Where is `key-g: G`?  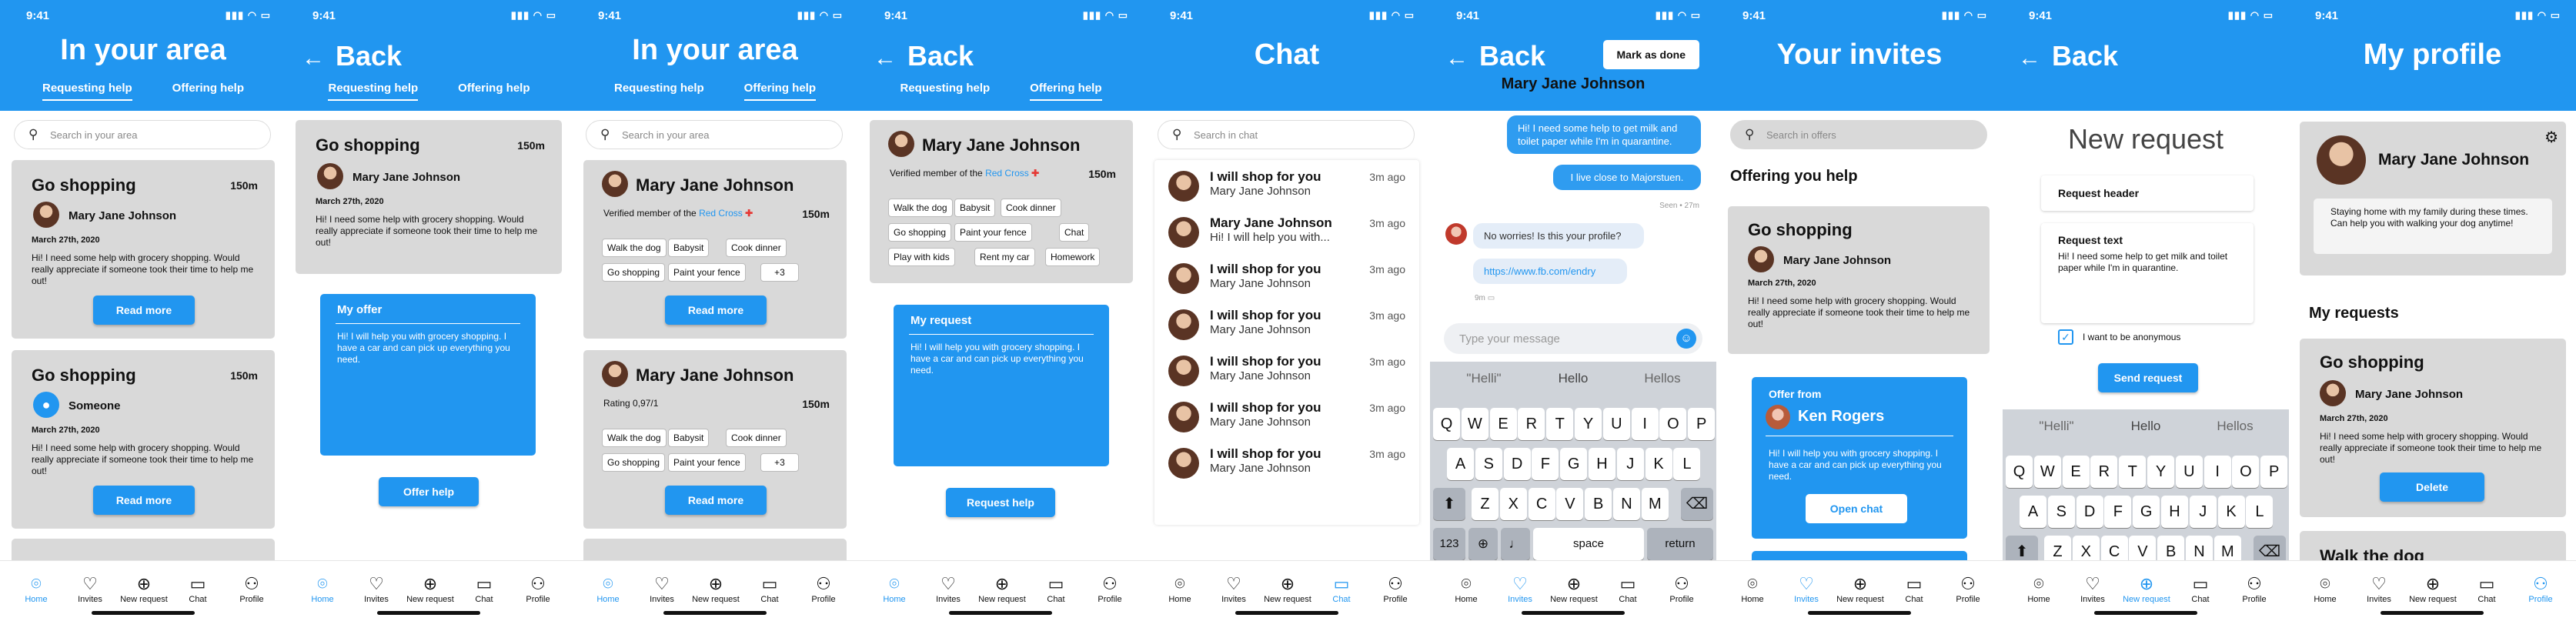 key-g: G is located at coordinates (1574, 464).